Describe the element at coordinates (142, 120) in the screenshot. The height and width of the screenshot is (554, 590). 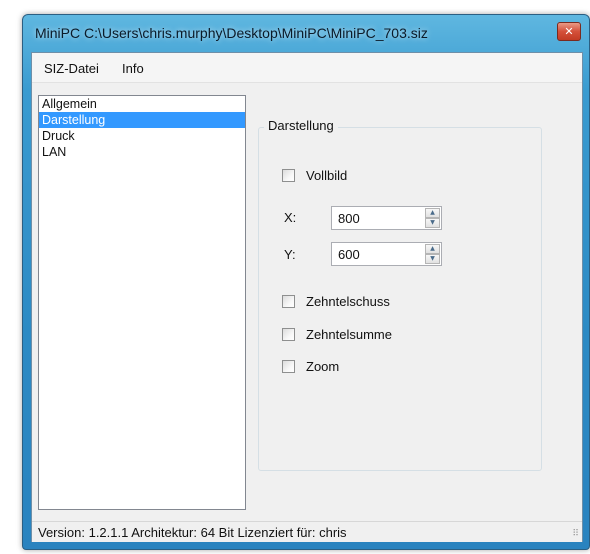
I see `list-item-darstellung: Darstellung` at that location.